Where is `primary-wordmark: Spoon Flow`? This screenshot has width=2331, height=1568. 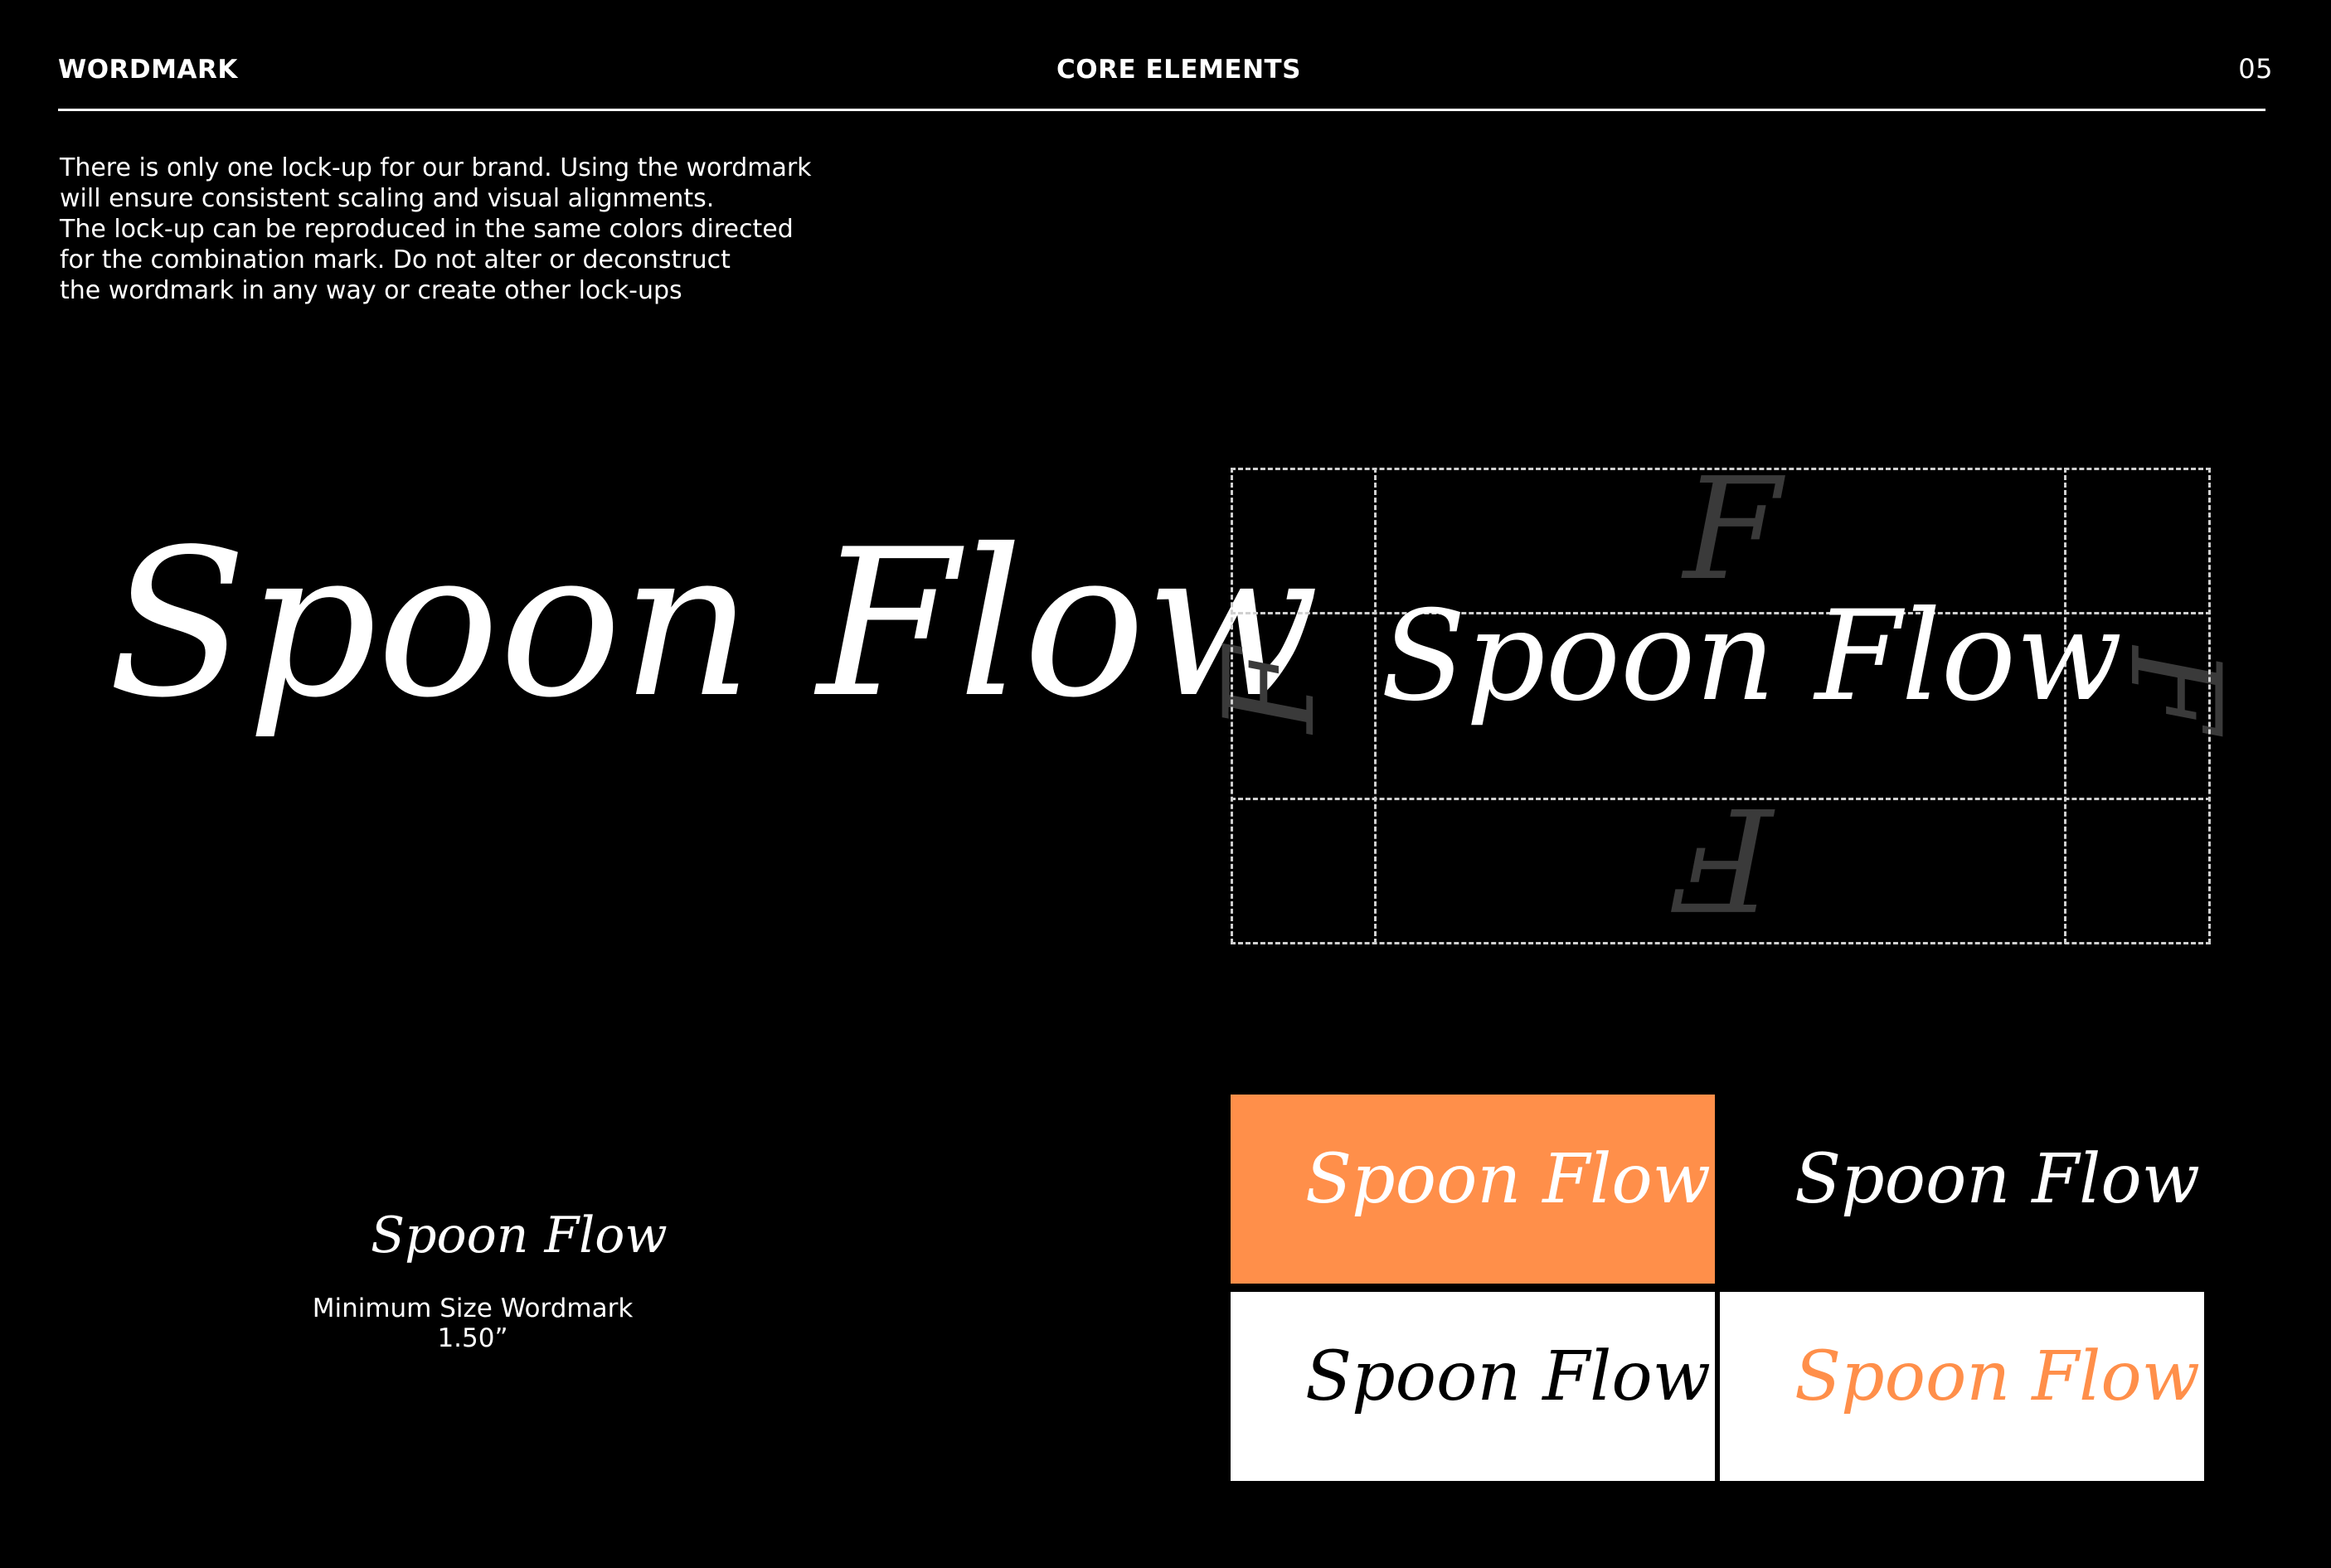 primary-wordmark: Spoon Flow is located at coordinates (713, 624).